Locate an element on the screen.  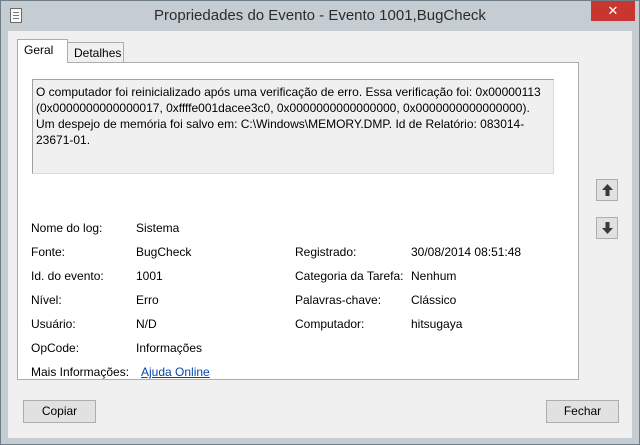
keywords-value: Clássico is located at coordinates (434, 300).